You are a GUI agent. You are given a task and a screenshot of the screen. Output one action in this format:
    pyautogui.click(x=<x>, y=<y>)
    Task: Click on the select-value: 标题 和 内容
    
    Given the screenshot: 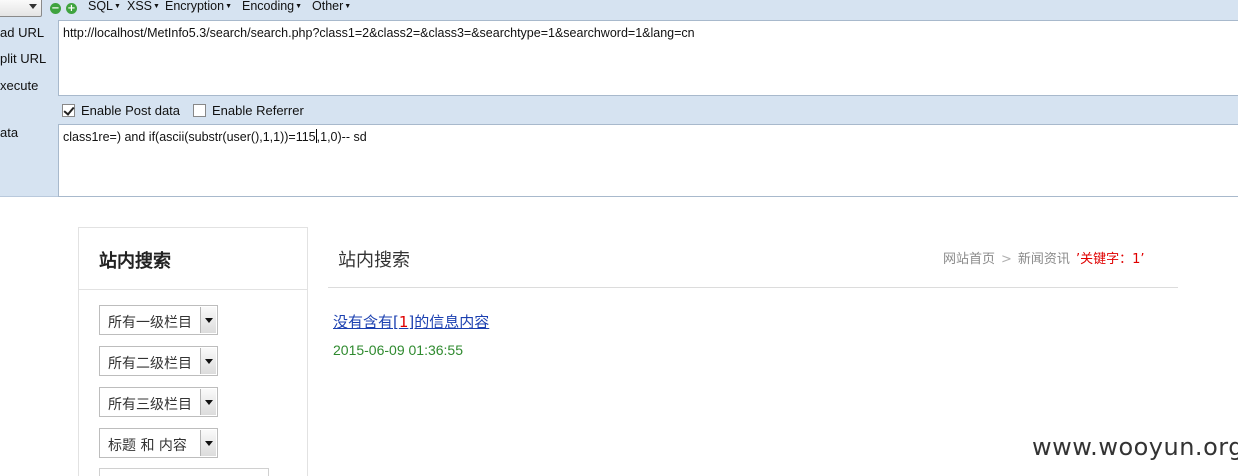 What is the action you would take?
    pyautogui.click(x=147, y=446)
    